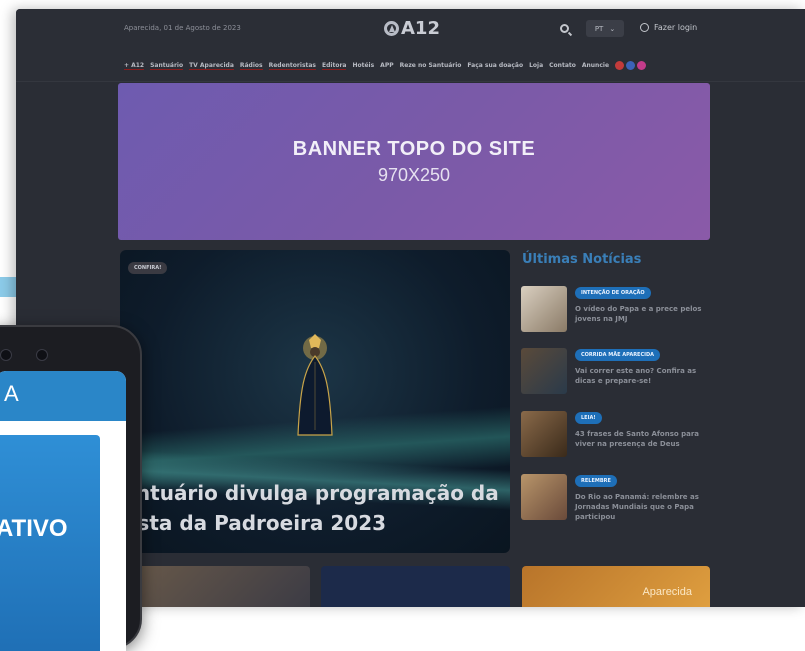 Image resolution: width=805 pixels, height=651 pixels. Describe the element at coordinates (315, 385) in the screenshot. I see `statue-illustration` at that location.